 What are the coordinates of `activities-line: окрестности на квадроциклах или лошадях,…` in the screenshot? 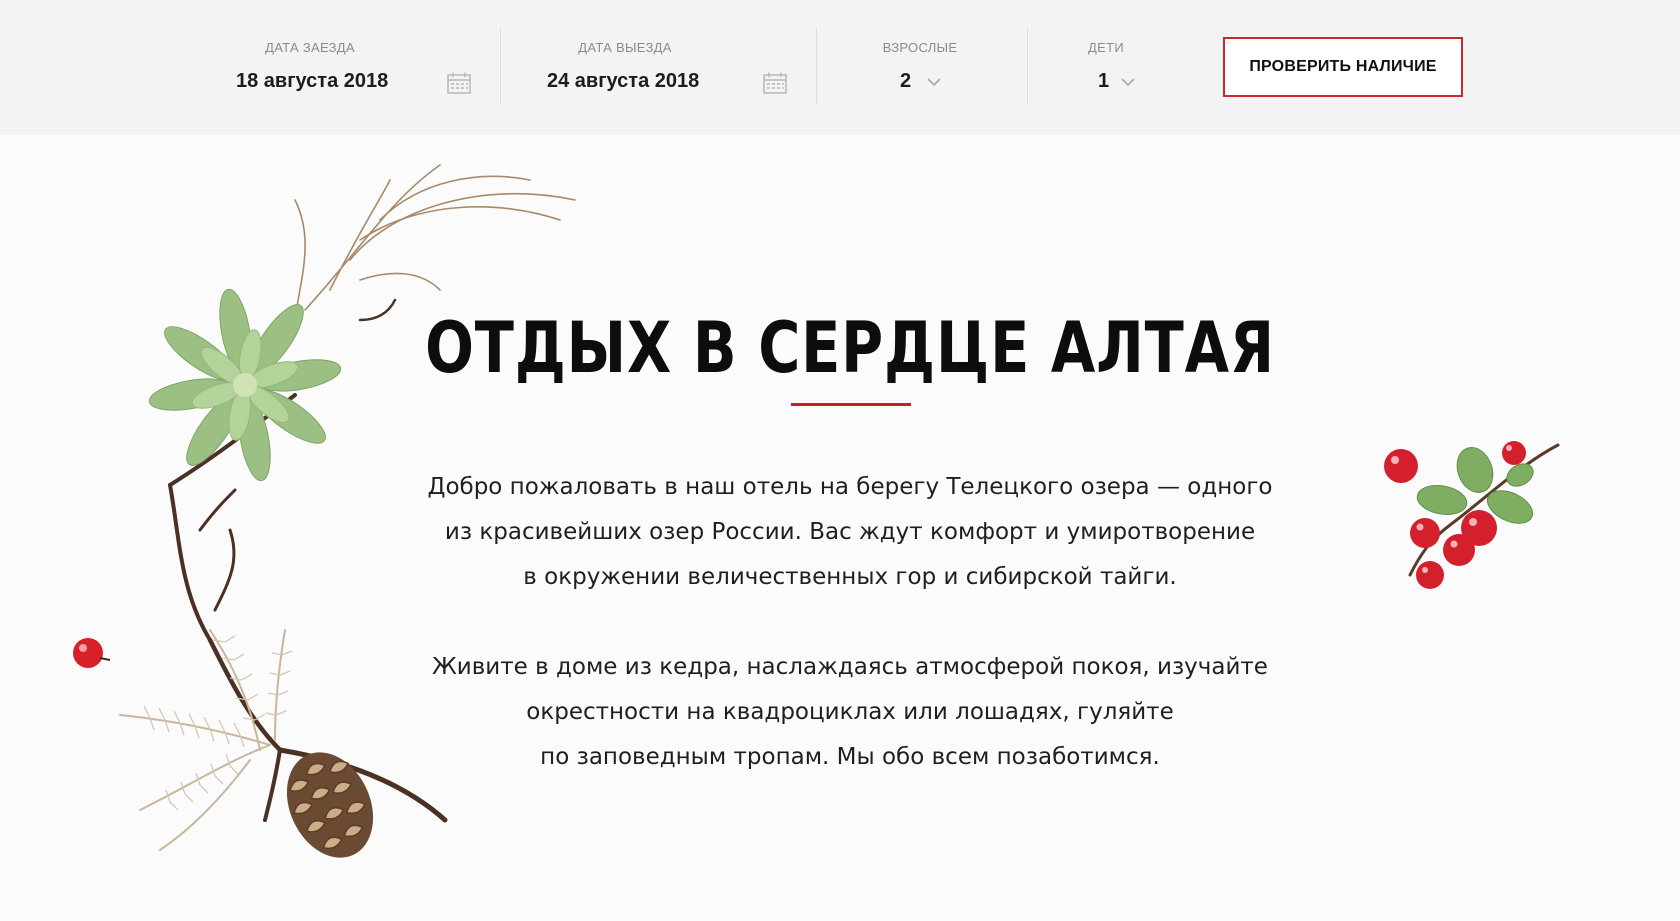 It's located at (850, 712).